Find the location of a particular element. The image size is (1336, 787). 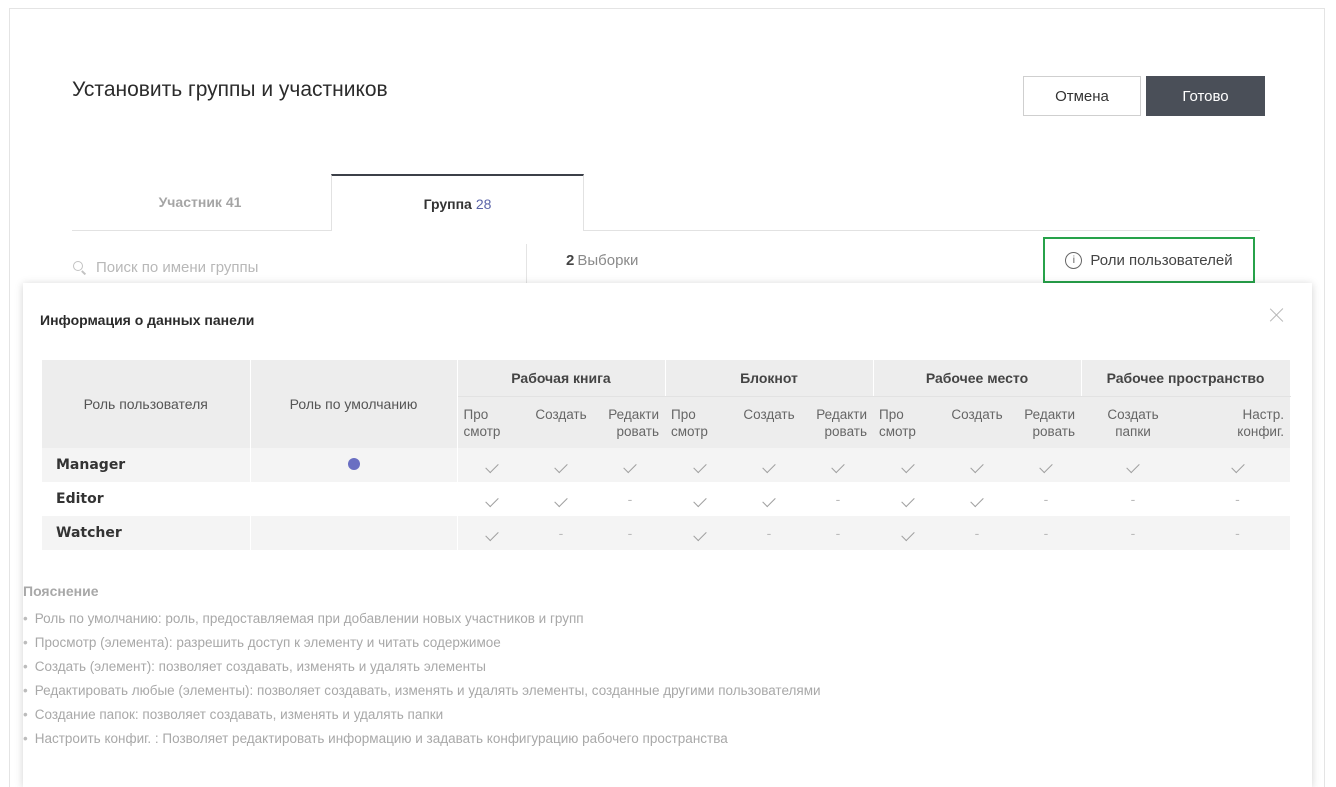

sub-header-create-folders: Создать папки is located at coordinates (1133, 422).